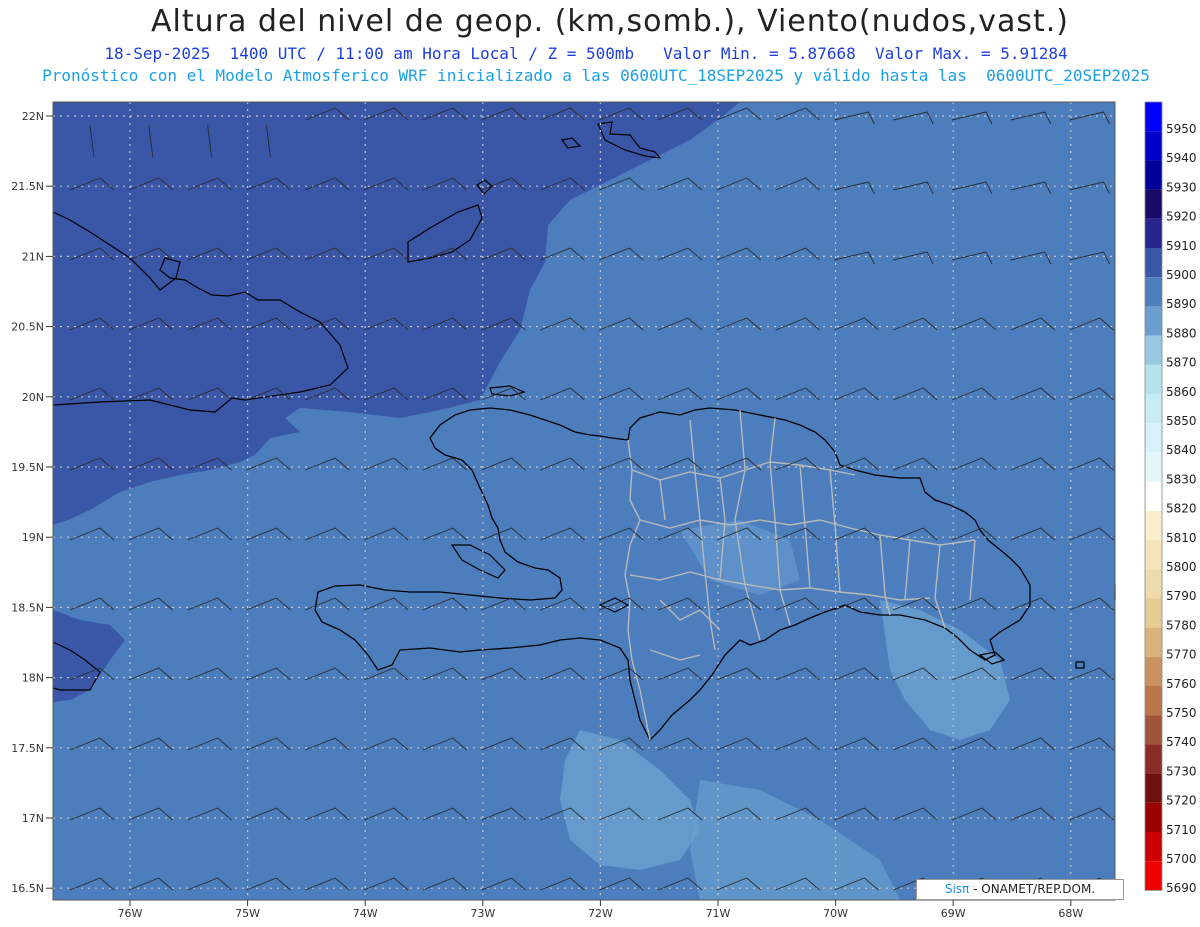 Image resolution: width=1200 pixels, height=927 pixels. What do you see at coordinates (1181, 479) in the screenshot?
I see `colorbar-label: 5830` at bounding box center [1181, 479].